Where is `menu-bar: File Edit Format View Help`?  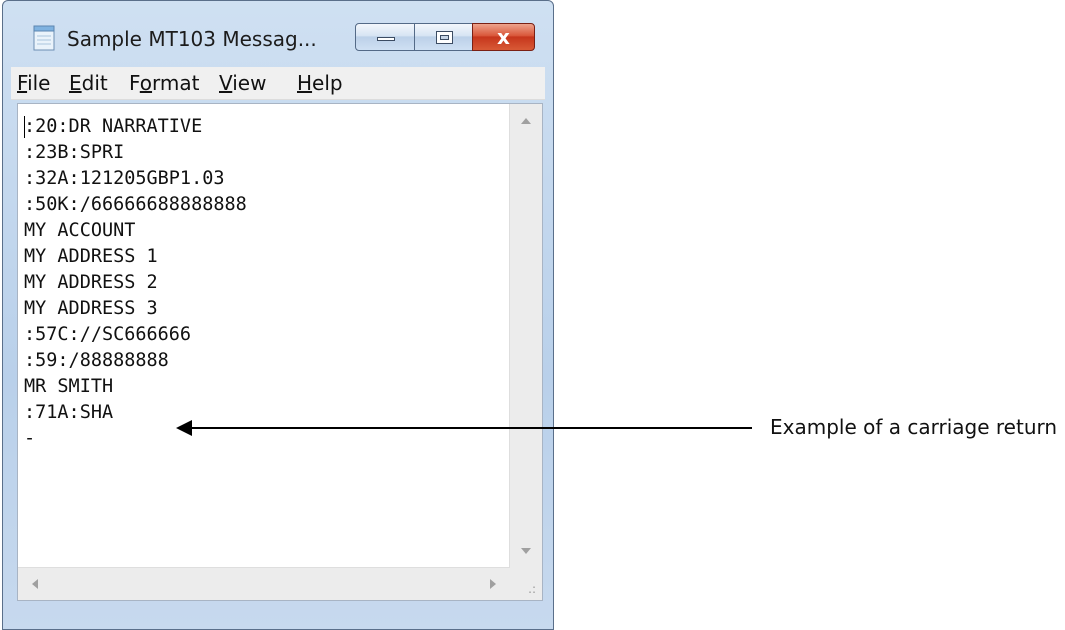 menu-bar: File Edit Format View Help is located at coordinates (278, 83).